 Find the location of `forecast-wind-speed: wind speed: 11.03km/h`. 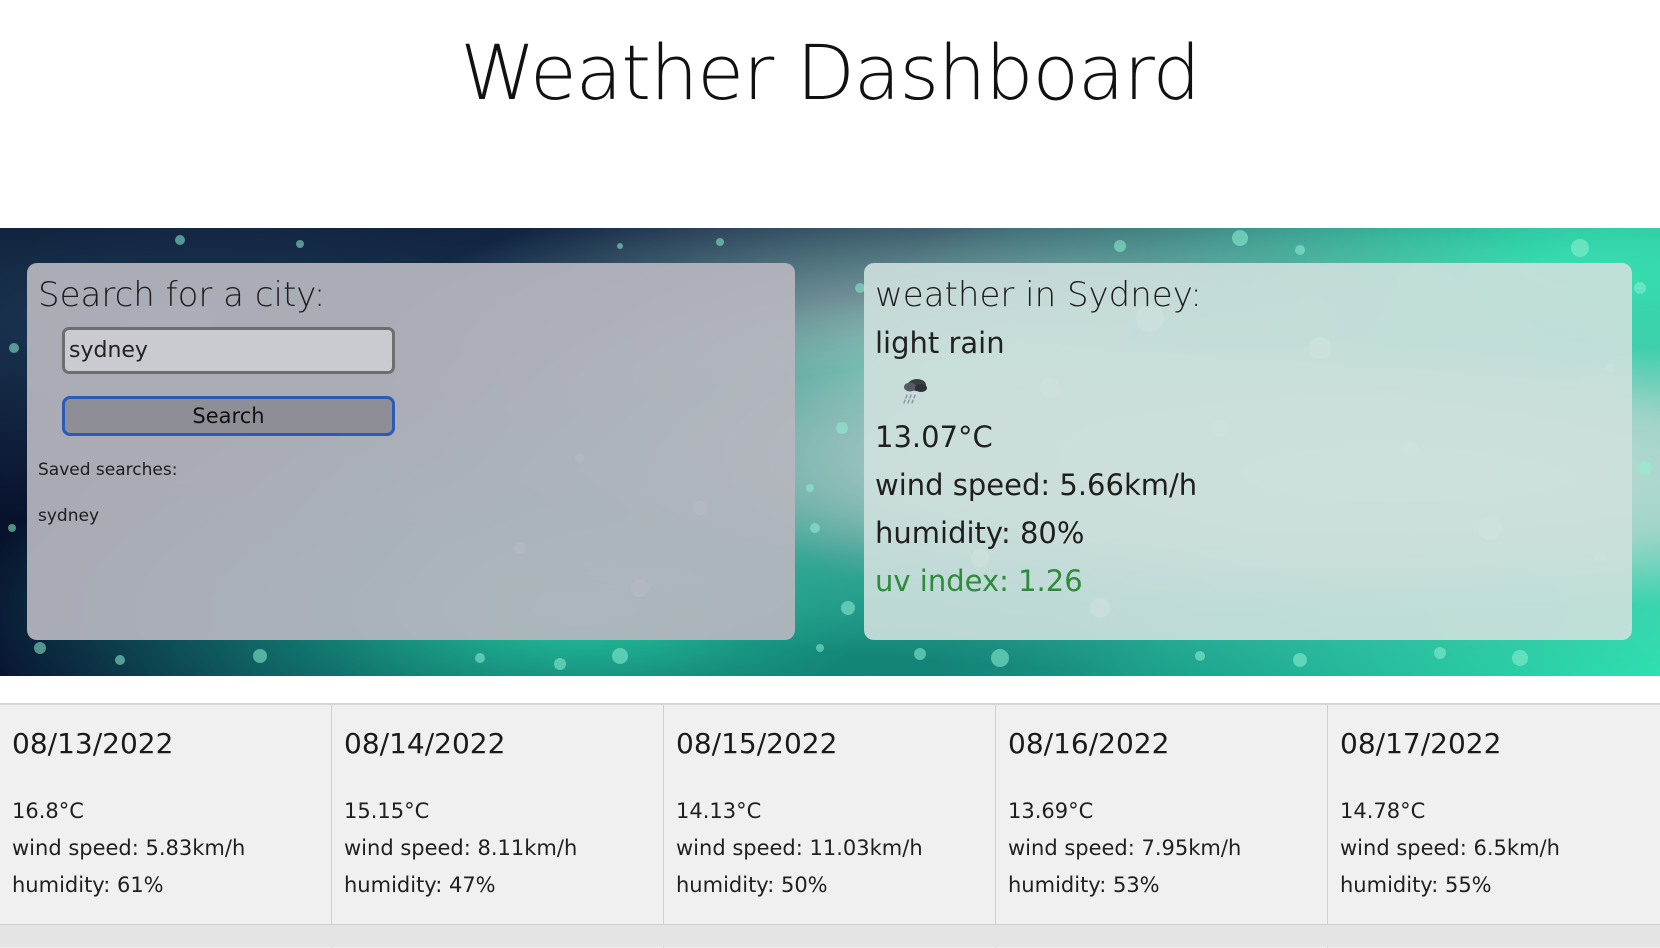

forecast-wind-speed: wind speed: 11.03km/h is located at coordinates (799, 848).